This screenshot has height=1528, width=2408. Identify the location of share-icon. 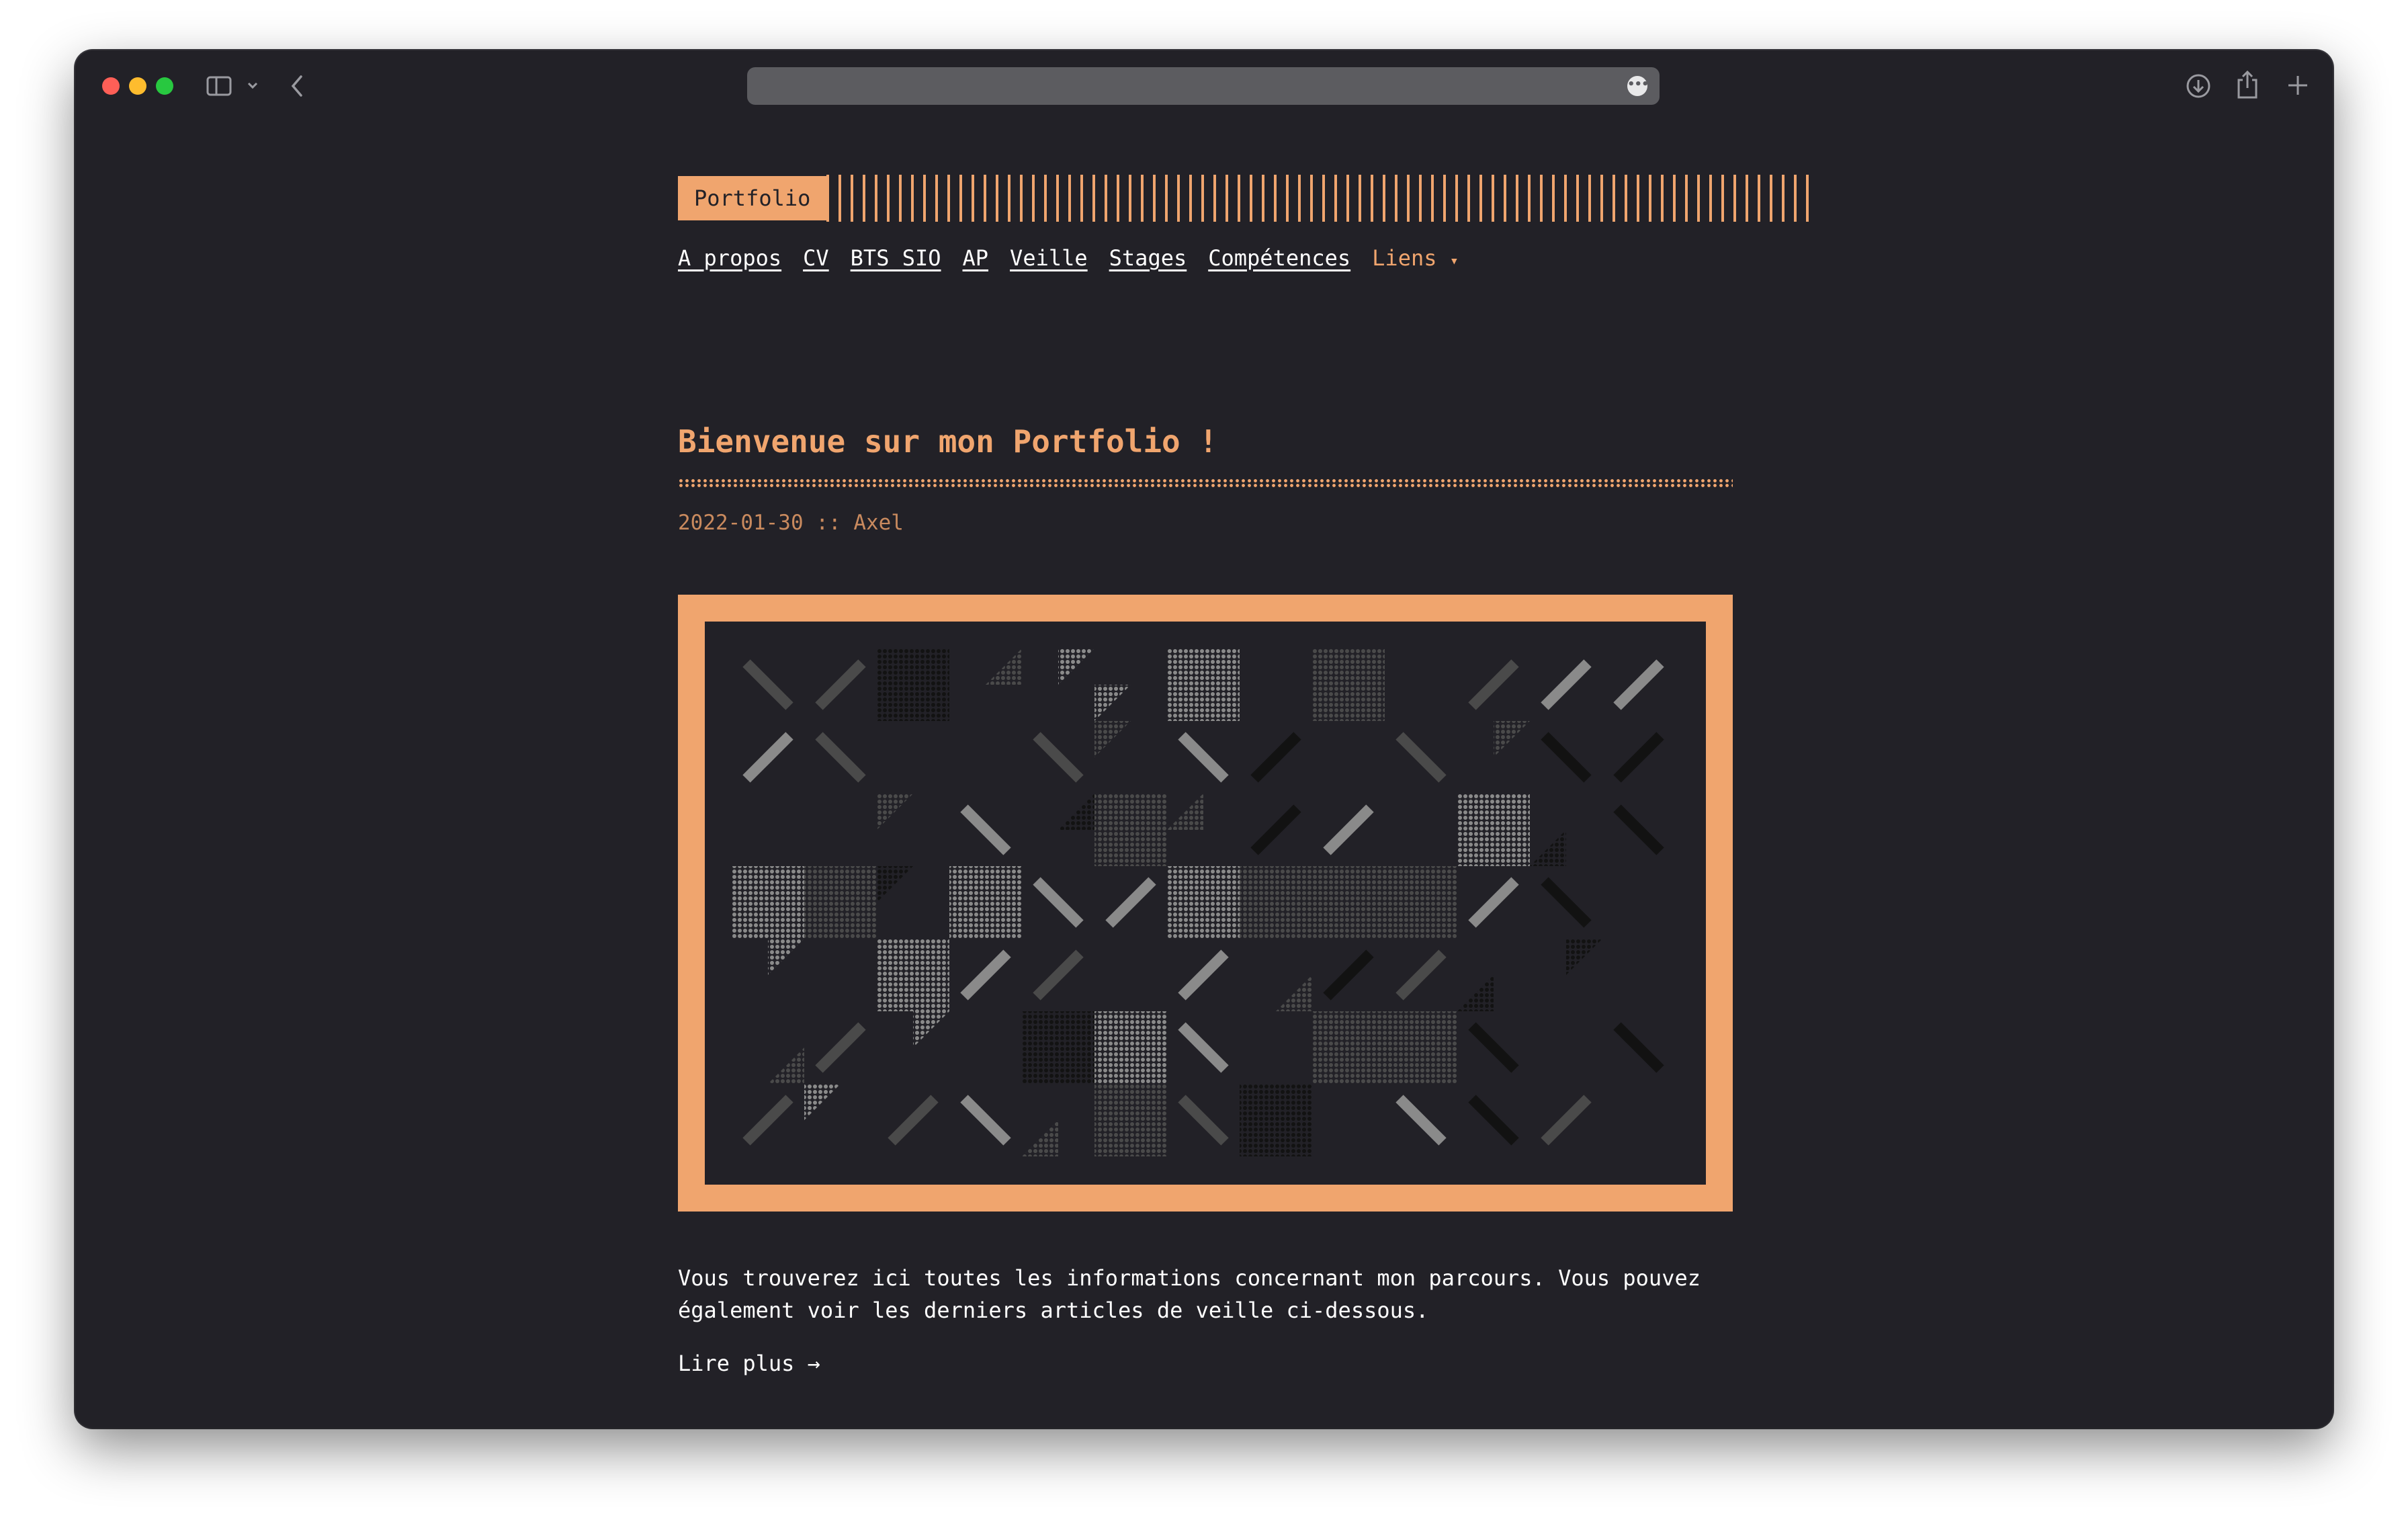
(2247, 85).